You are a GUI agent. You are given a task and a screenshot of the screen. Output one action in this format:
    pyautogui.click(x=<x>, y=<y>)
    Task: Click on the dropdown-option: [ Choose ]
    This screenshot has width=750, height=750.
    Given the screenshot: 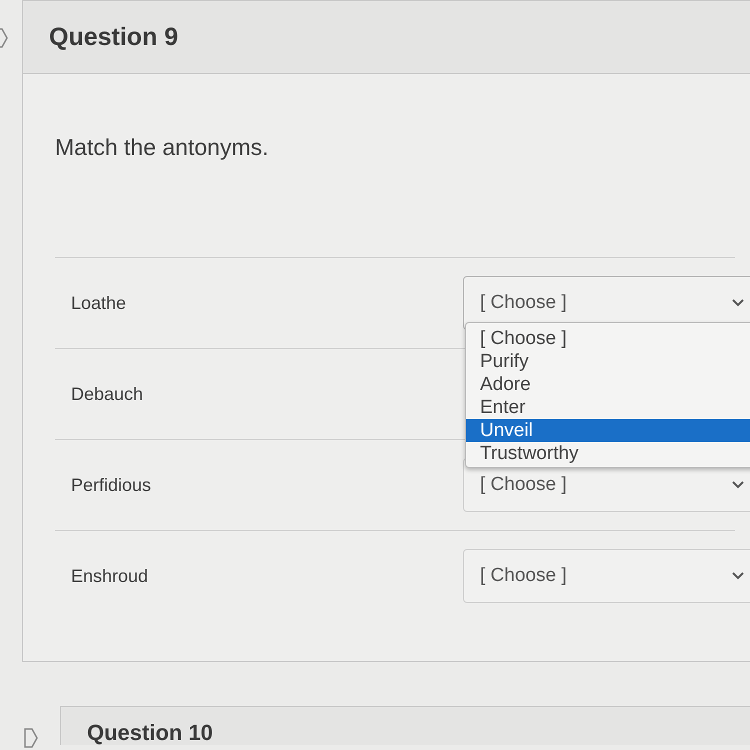 What is the action you would take?
    pyautogui.click(x=608, y=338)
    